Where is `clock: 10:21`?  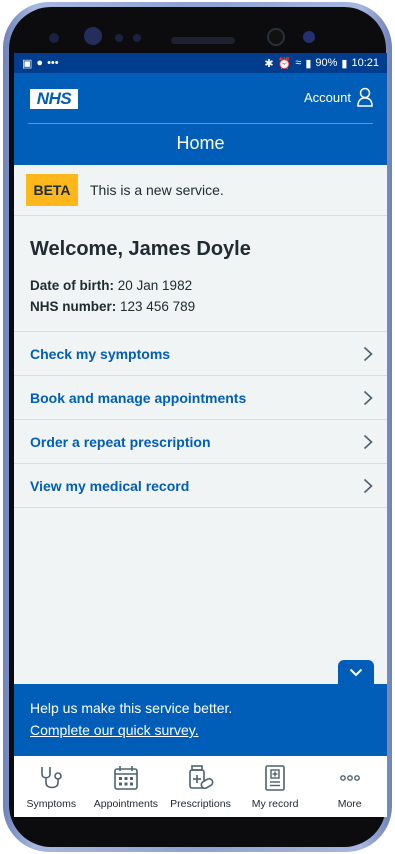
clock: 10:21 is located at coordinates (365, 63).